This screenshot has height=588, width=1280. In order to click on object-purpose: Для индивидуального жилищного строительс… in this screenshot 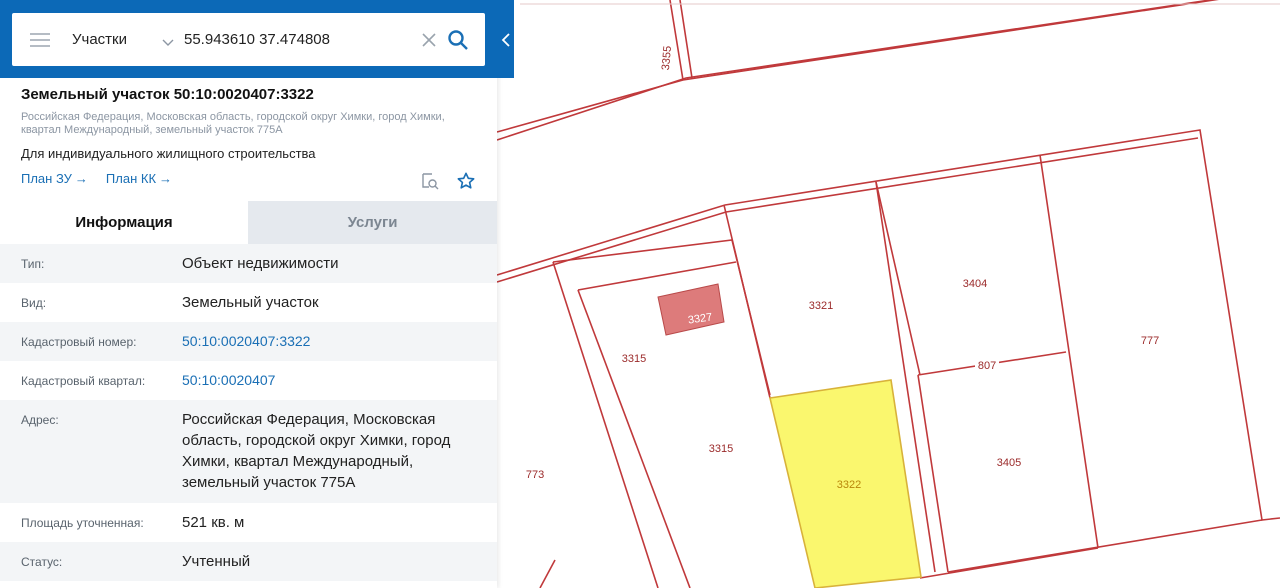, I will do `click(168, 153)`.